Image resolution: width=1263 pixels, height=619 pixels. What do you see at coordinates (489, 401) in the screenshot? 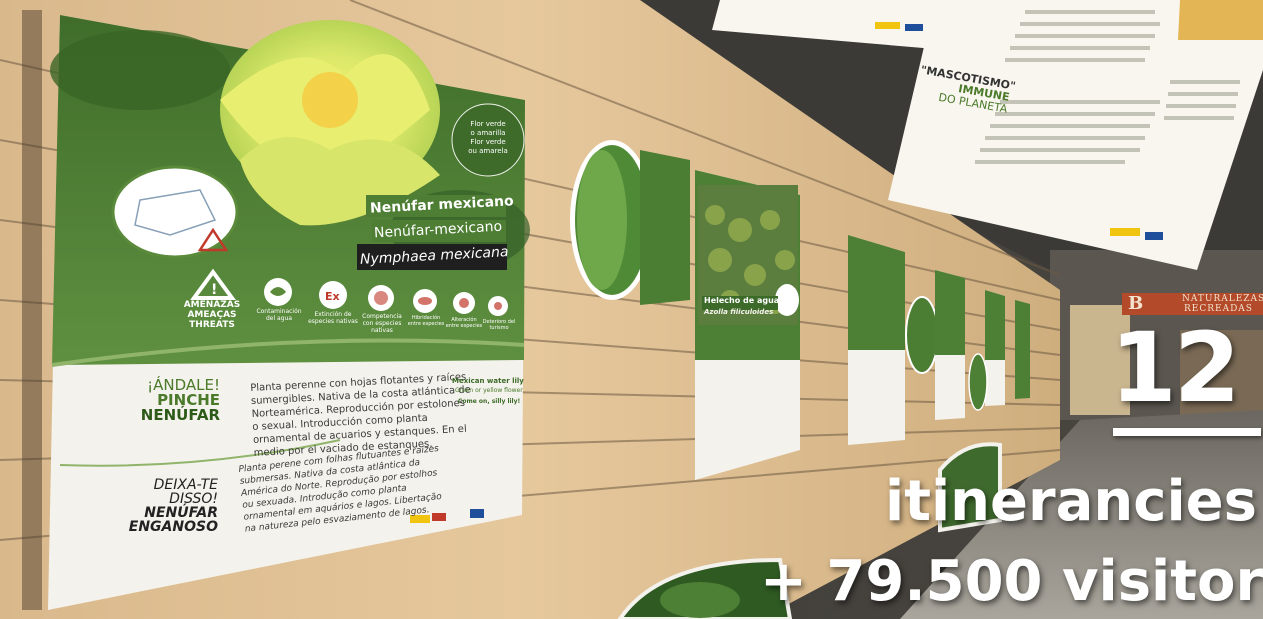
I see `english-heading: Come on, silly lily!` at bounding box center [489, 401].